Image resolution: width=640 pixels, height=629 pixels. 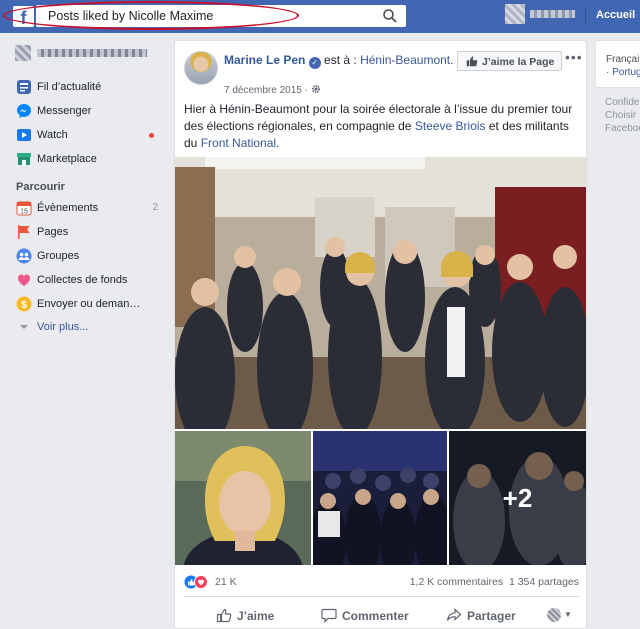 What do you see at coordinates (518, 62) in the screenshot?
I see `like-page-label: J’aime la Page` at bounding box center [518, 62].